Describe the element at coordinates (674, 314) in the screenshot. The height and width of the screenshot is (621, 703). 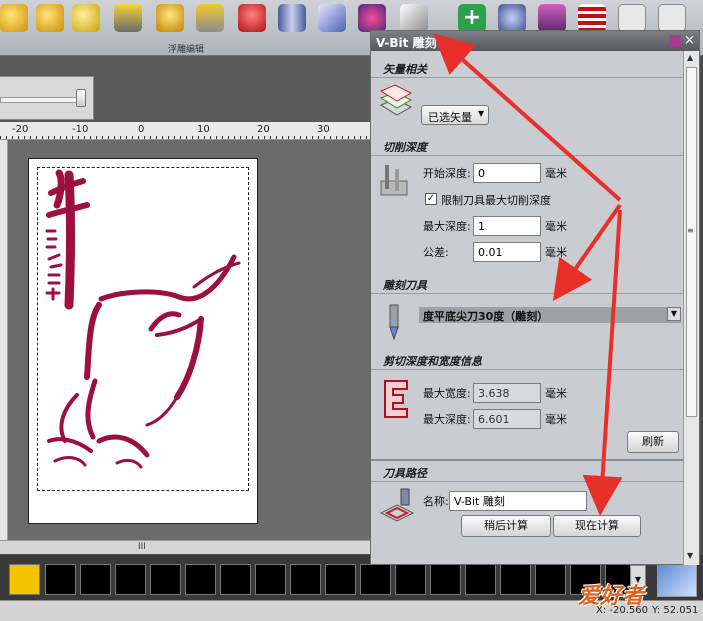
I see `tool-select-arrow-icon: ▼` at that location.